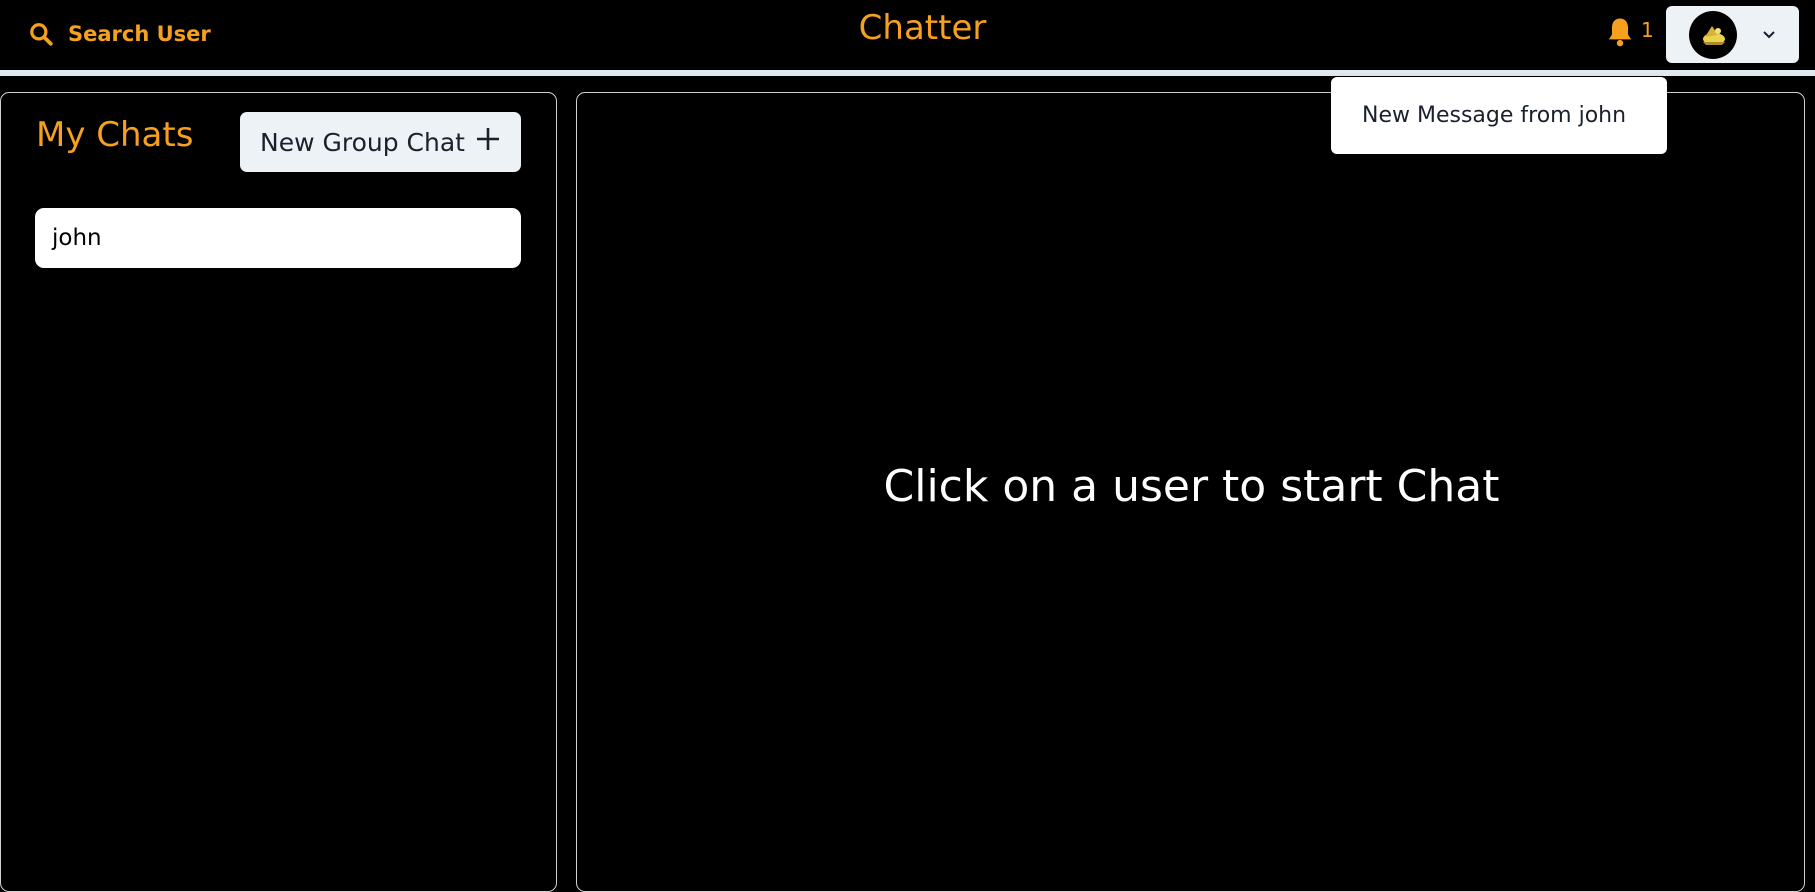 The width and height of the screenshot is (1815, 892). I want to click on avatar, so click(1713, 34).